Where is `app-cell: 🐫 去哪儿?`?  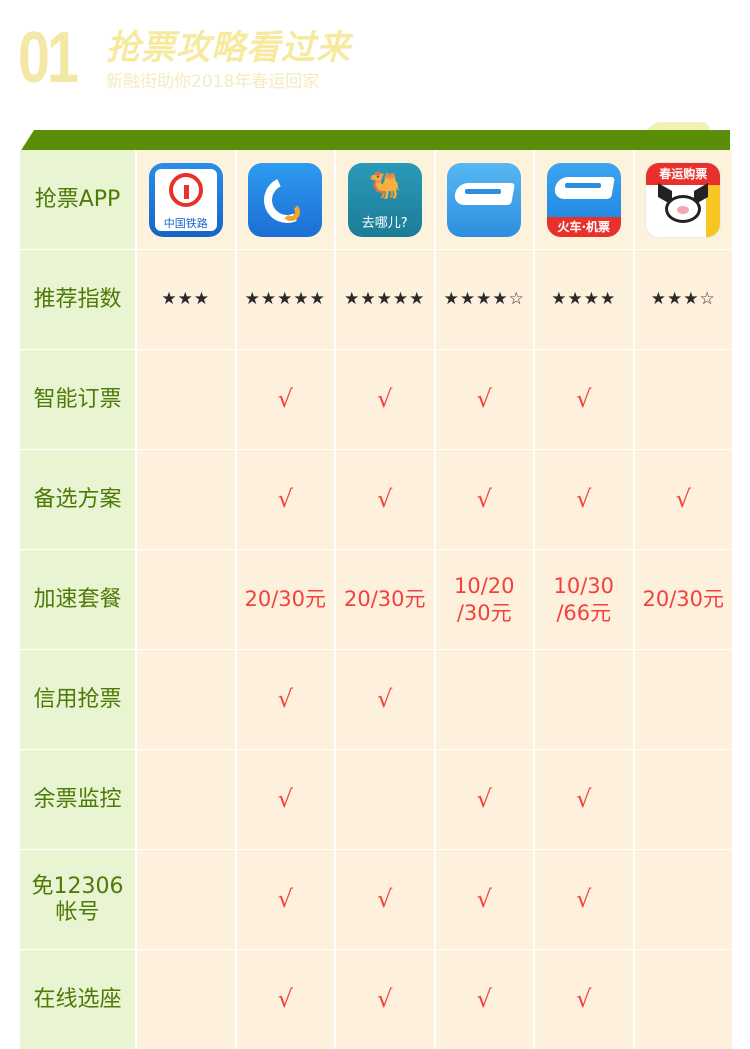 app-cell: 🐫 去哪儿? is located at coordinates (385, 199).